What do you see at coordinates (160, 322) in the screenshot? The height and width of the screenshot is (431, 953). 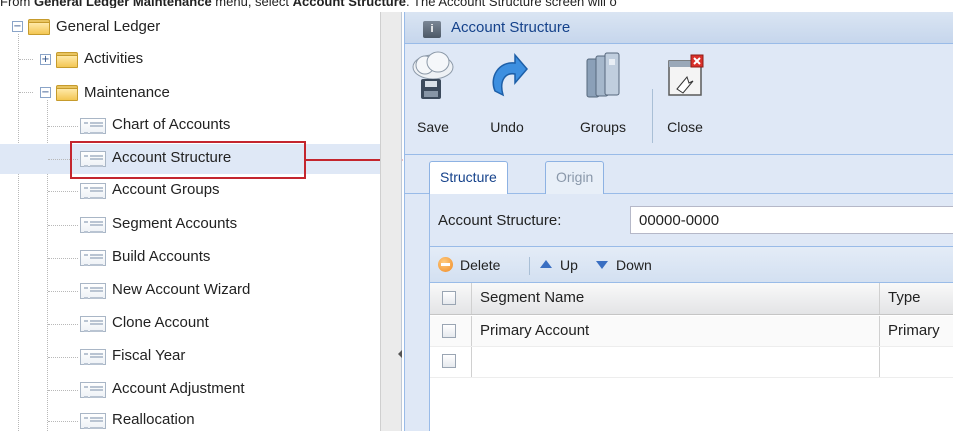 I see `tree-item-label: Clone Account` at bounding box center [160, 322].